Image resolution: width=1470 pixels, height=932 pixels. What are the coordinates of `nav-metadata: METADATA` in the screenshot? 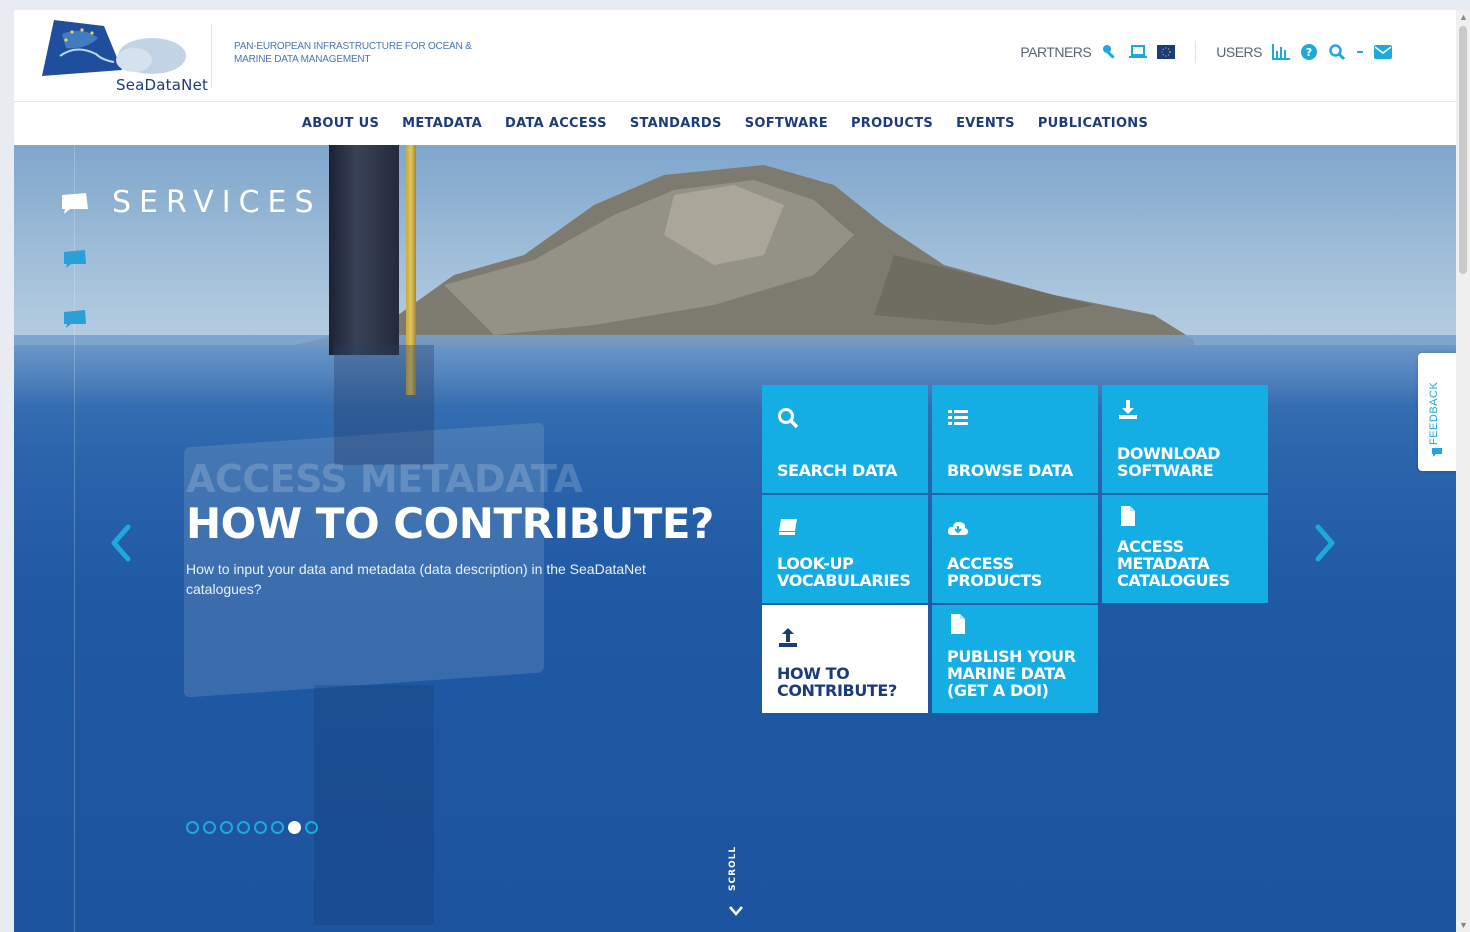 It's located at (442, 123).